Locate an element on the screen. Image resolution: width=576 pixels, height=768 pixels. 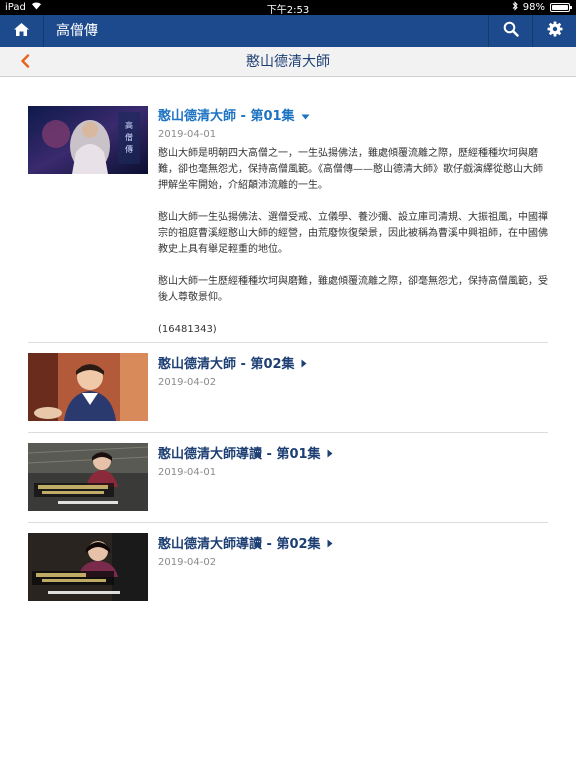
page-title: 憨山德清大師 is located at coordinates (288, 62).